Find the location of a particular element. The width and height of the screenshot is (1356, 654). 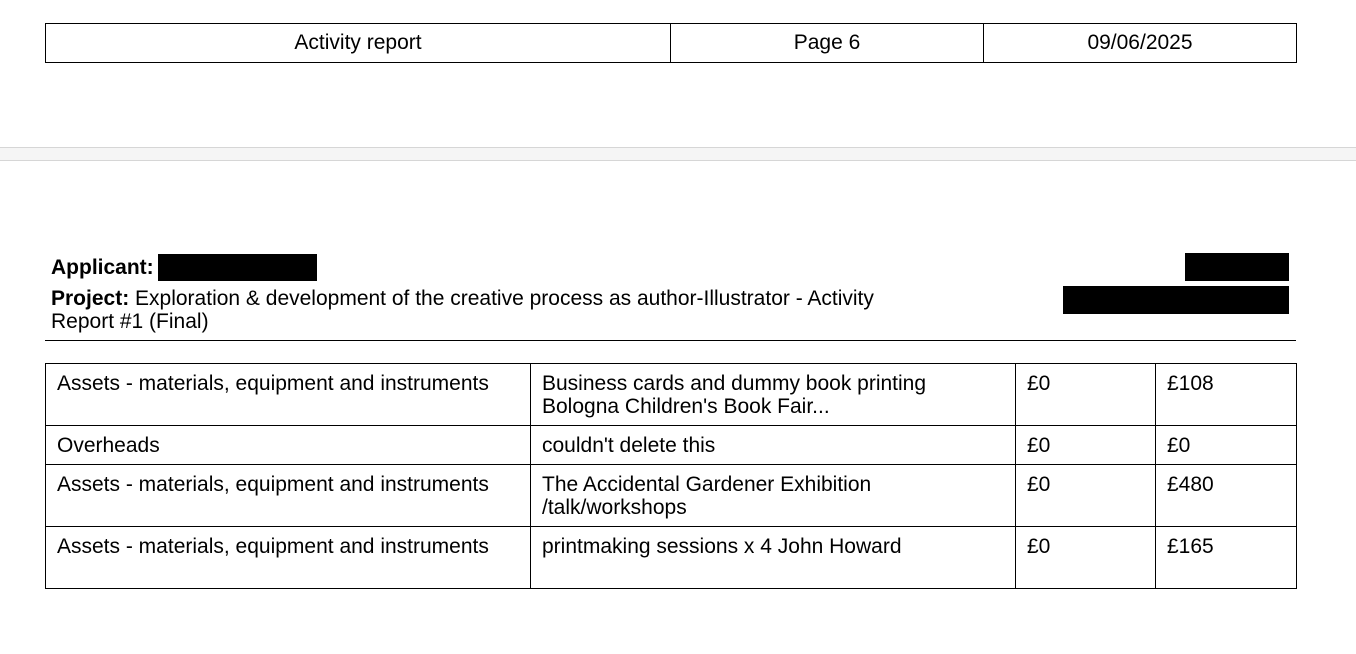

report-date: 09/06/2025 is located at coordinates (1140, 43).